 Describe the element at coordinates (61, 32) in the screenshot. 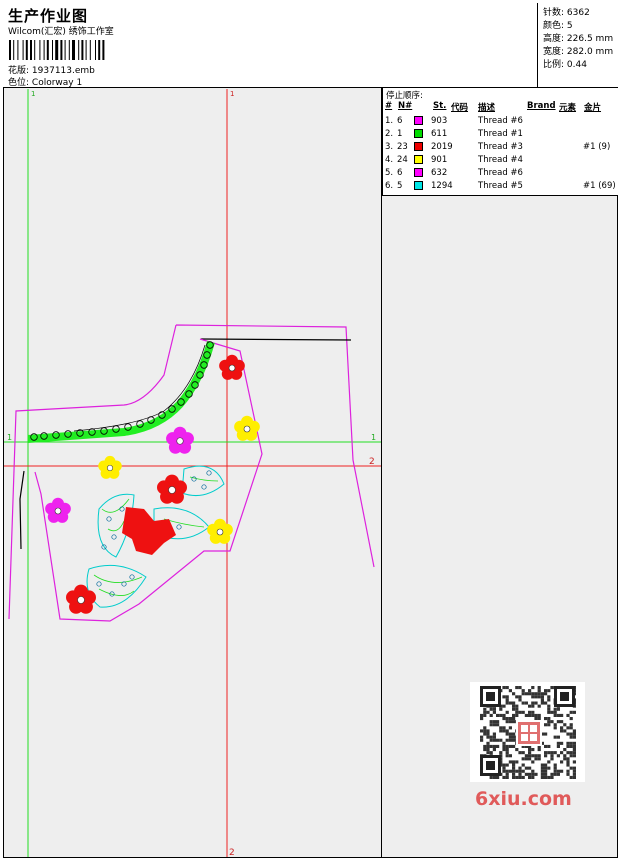

I see `company-name: Wilcom(汇宏) 绣饰工作室` at that location.